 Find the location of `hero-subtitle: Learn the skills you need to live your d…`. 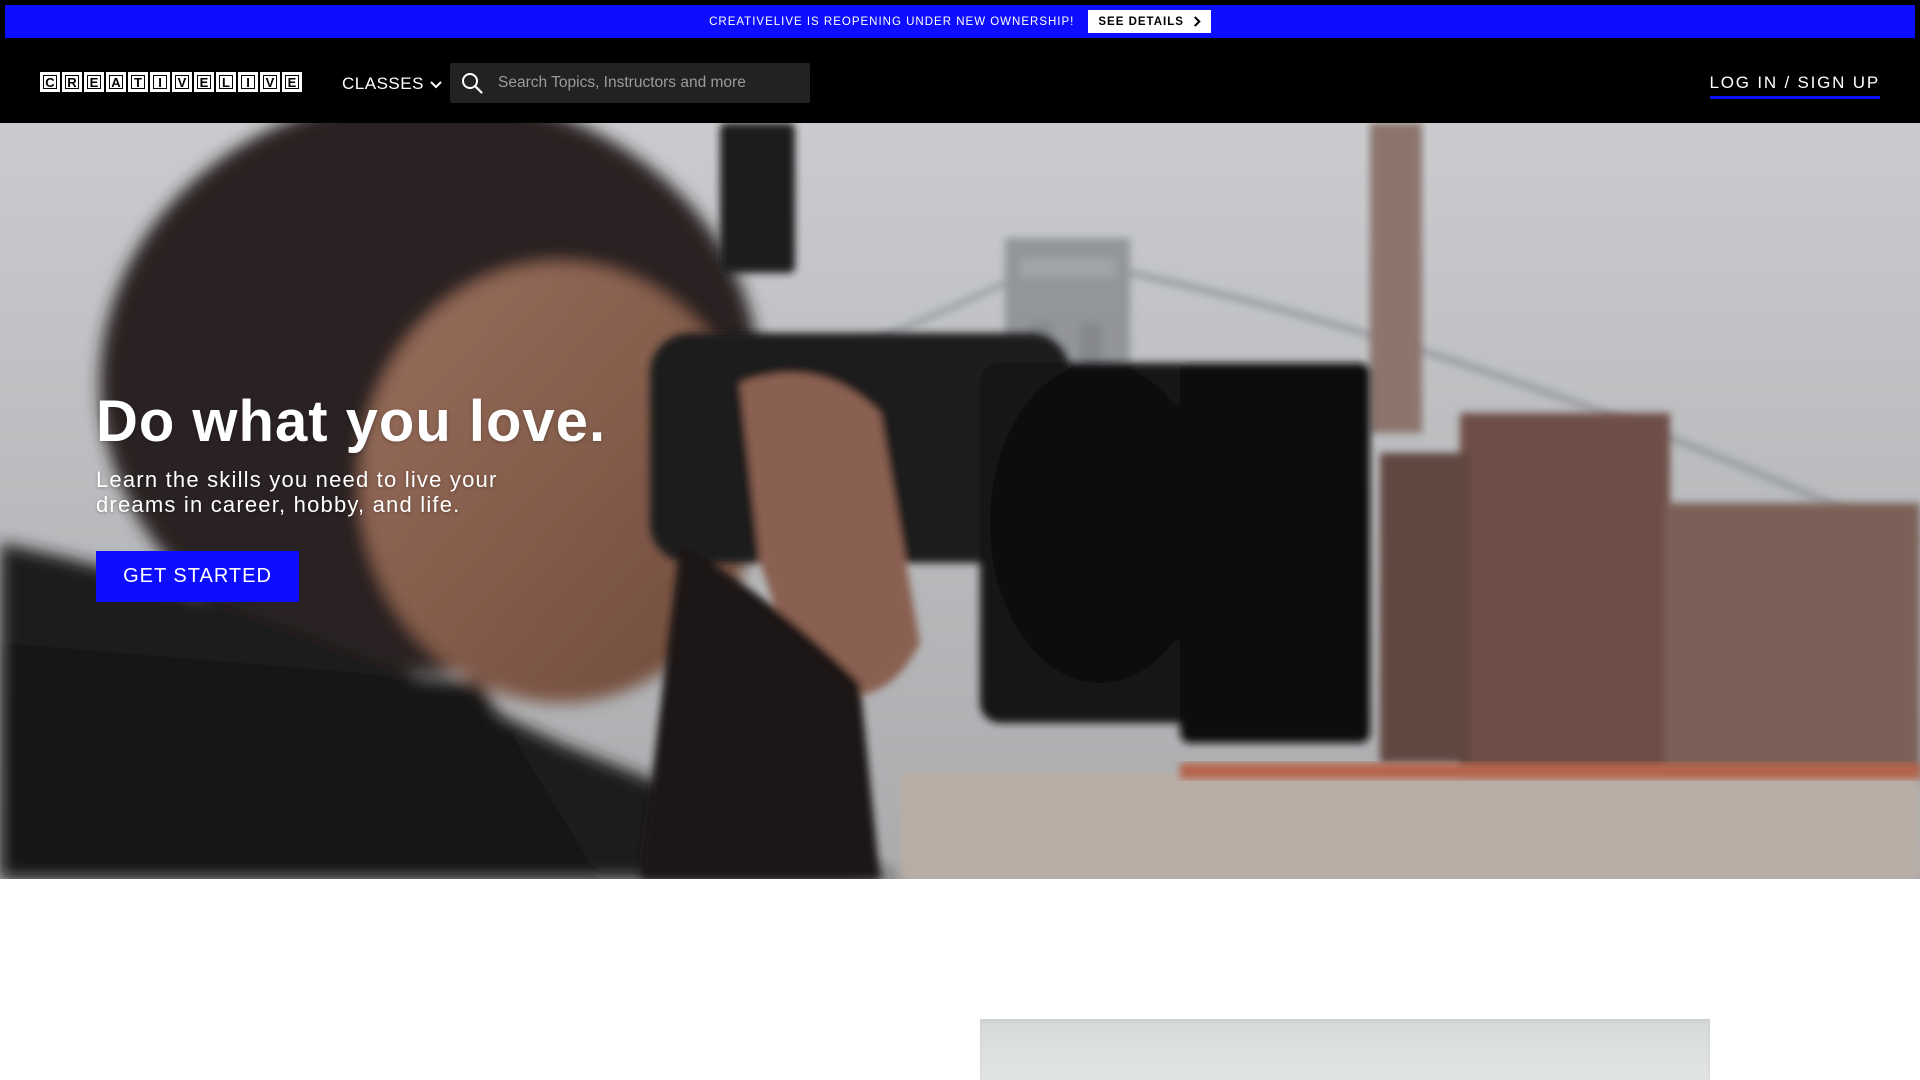

hero-subtitle: Learn the skills you need to live your d… is located at coordinates (297, 492).